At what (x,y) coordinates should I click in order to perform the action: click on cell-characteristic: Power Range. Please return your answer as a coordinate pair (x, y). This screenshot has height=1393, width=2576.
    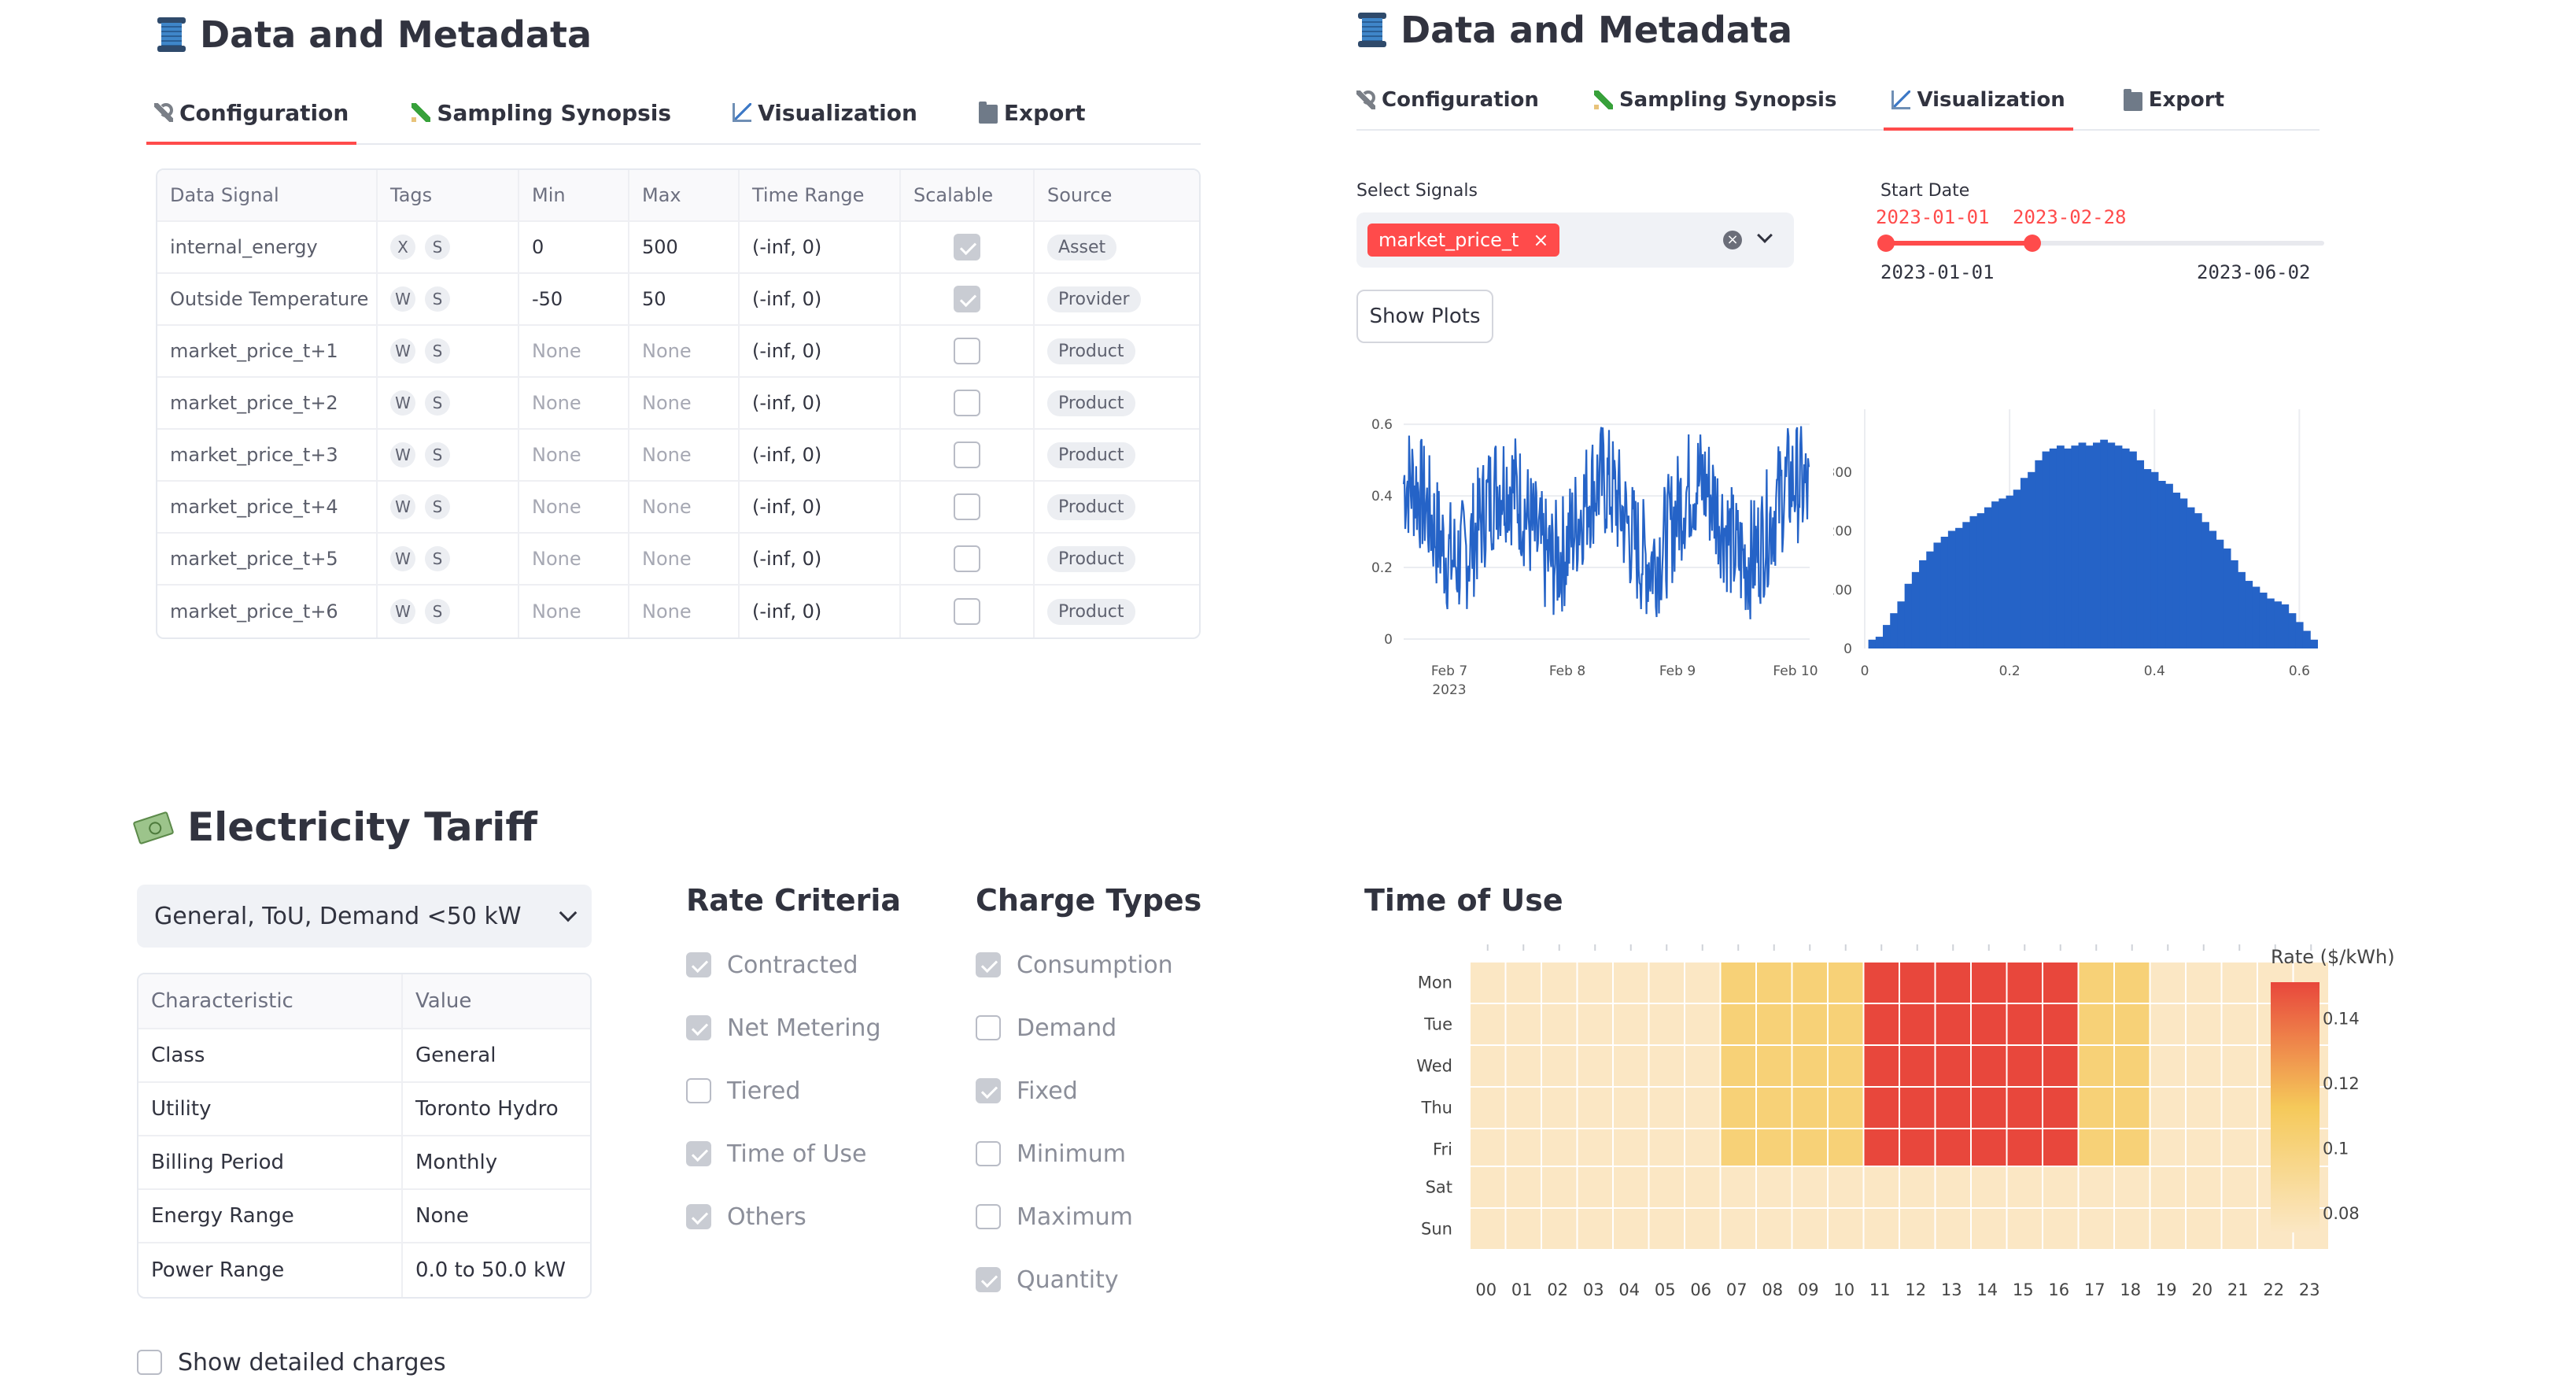
    Looking at the image, I should click on (271, 1270).